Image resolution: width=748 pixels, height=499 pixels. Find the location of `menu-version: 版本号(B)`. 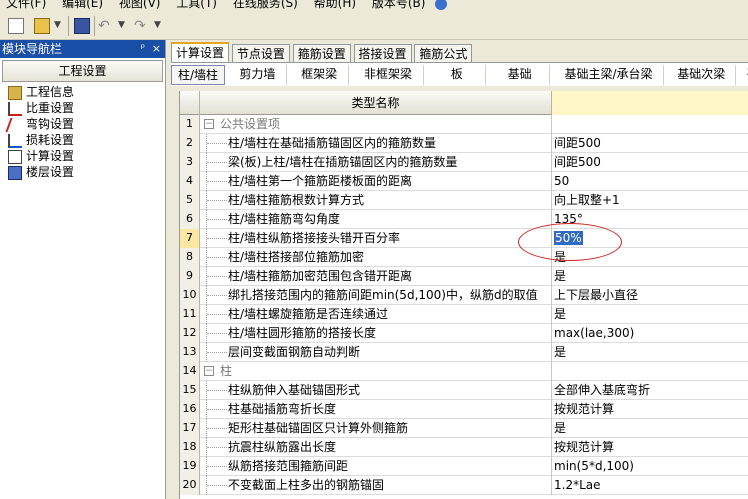

menu-version: 版本号(B) is located at coordinates (399, 5).